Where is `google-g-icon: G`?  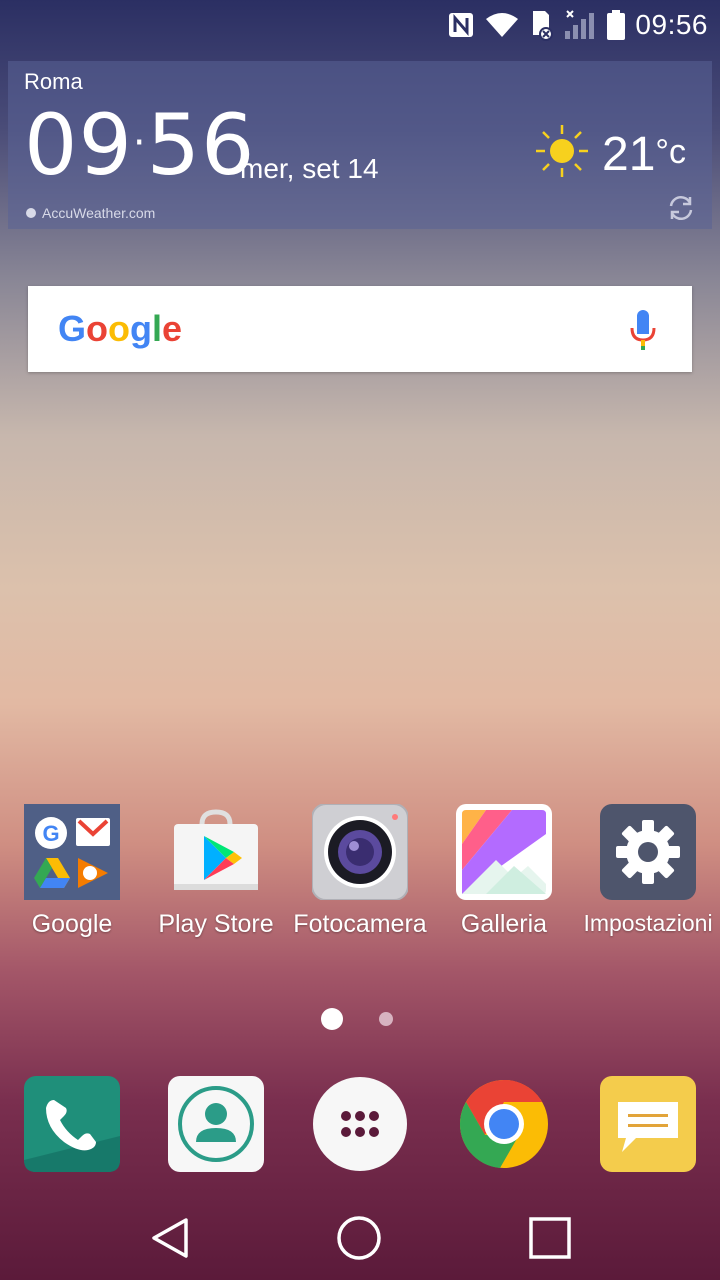 google-g-icon: G is located at coordinates (51, 833).